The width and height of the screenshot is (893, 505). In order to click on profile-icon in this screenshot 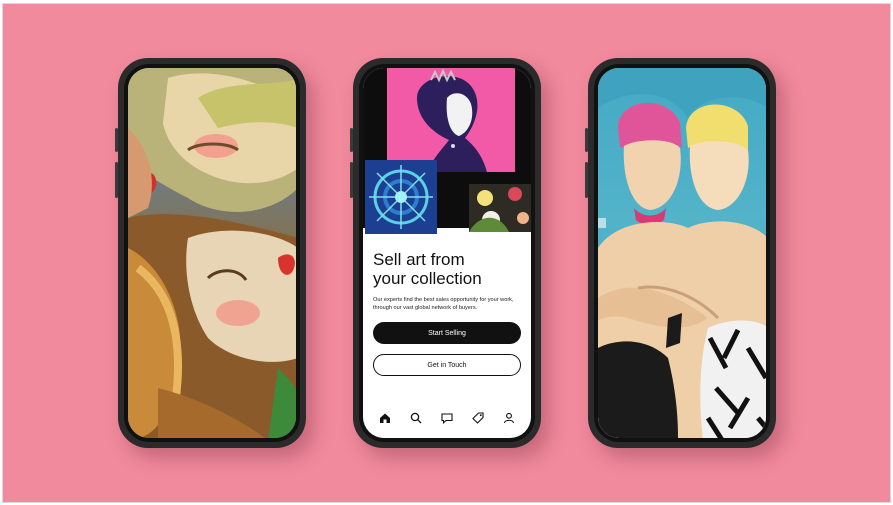, I will do `click(509, 418)`.